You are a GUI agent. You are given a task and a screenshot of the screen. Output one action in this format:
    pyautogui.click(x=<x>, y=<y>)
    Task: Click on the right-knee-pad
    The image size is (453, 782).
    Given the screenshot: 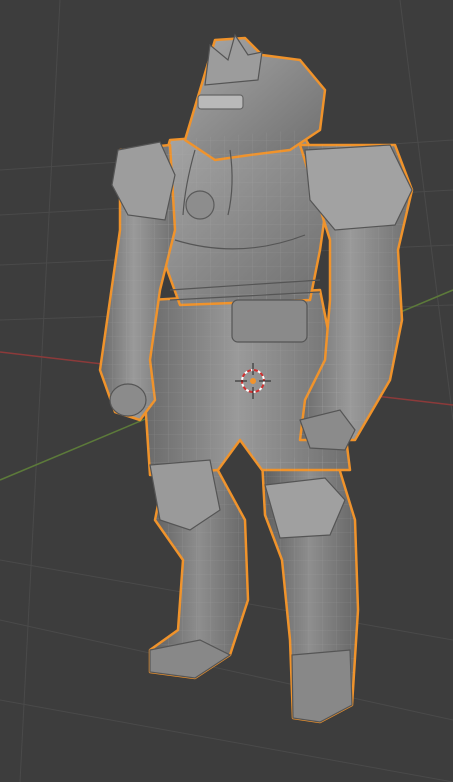 What is the action you would take?
    pyautogui.click(x=305, y=508)
    